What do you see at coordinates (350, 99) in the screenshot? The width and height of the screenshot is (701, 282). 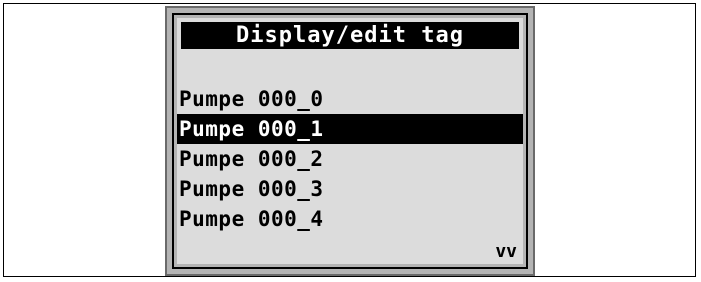 I see `tag-list-item: Pumpe 000_0` at bounding box center [350, 99].